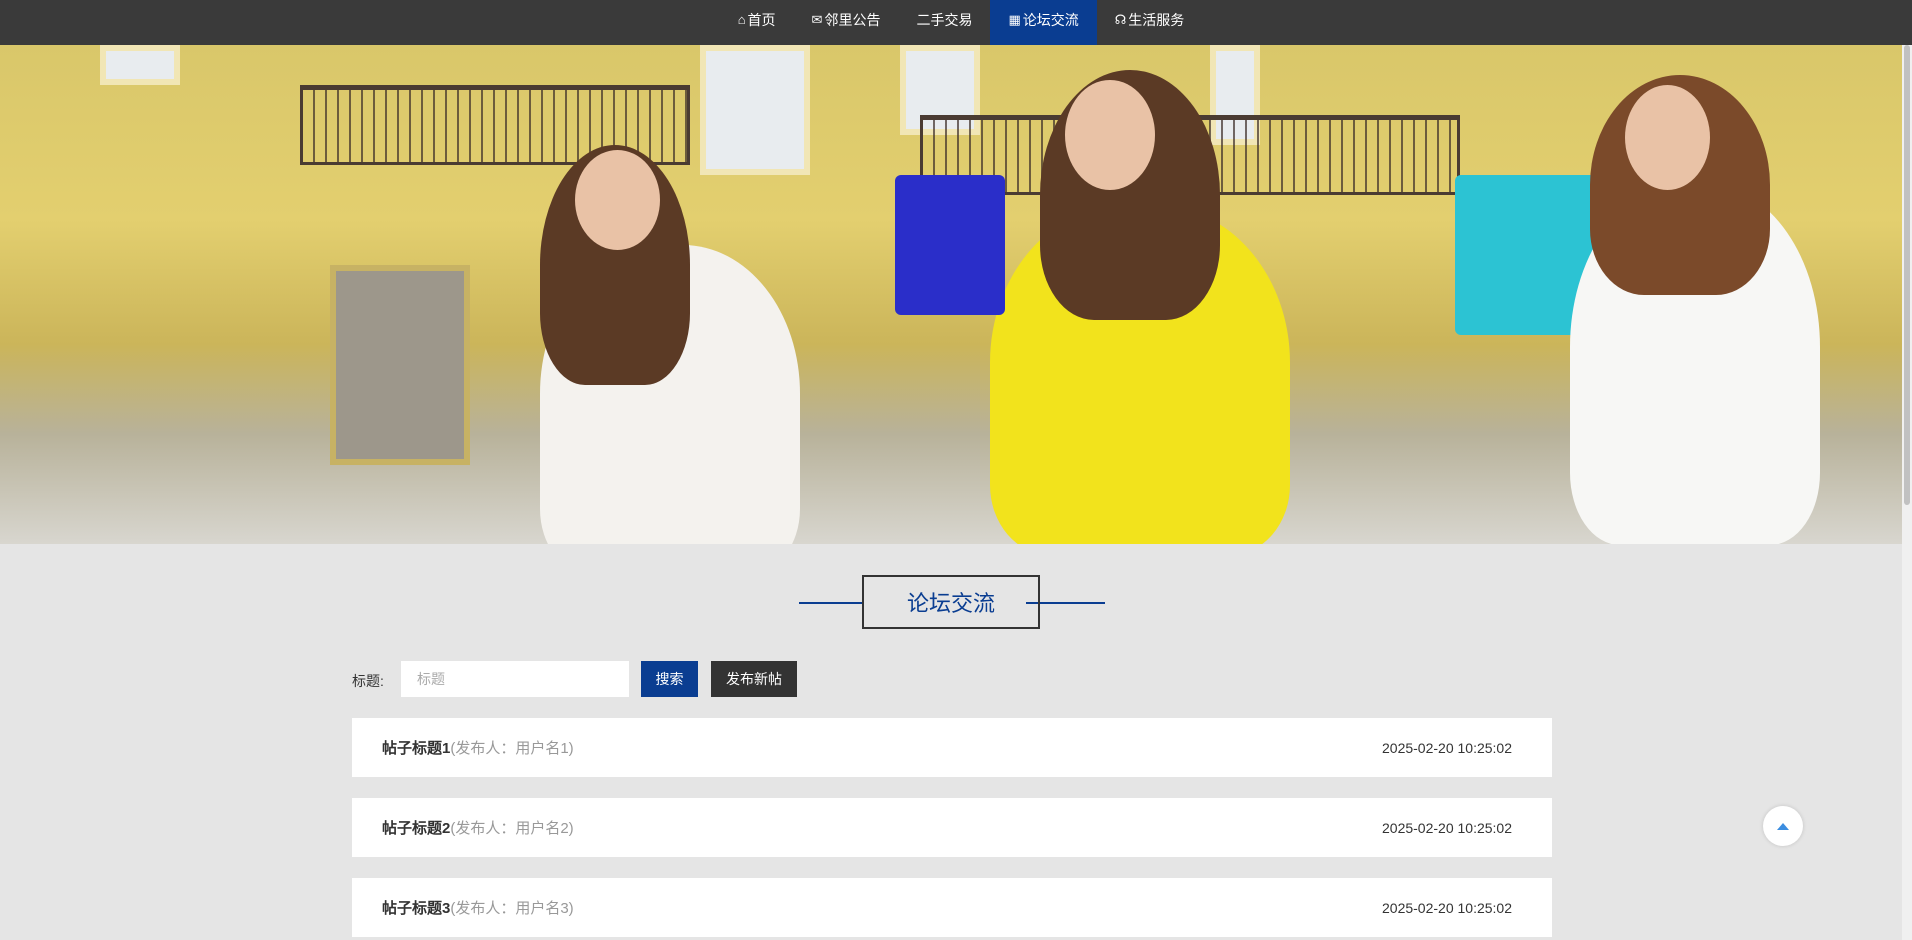 This screenshot has width=1912, height=940. Describe the element at coordinates (952, 747) in the screenshot. I see `post-list-item: 帖子标题1(发布人：用户名1) 2025-02-20 10:25:02` at that location.